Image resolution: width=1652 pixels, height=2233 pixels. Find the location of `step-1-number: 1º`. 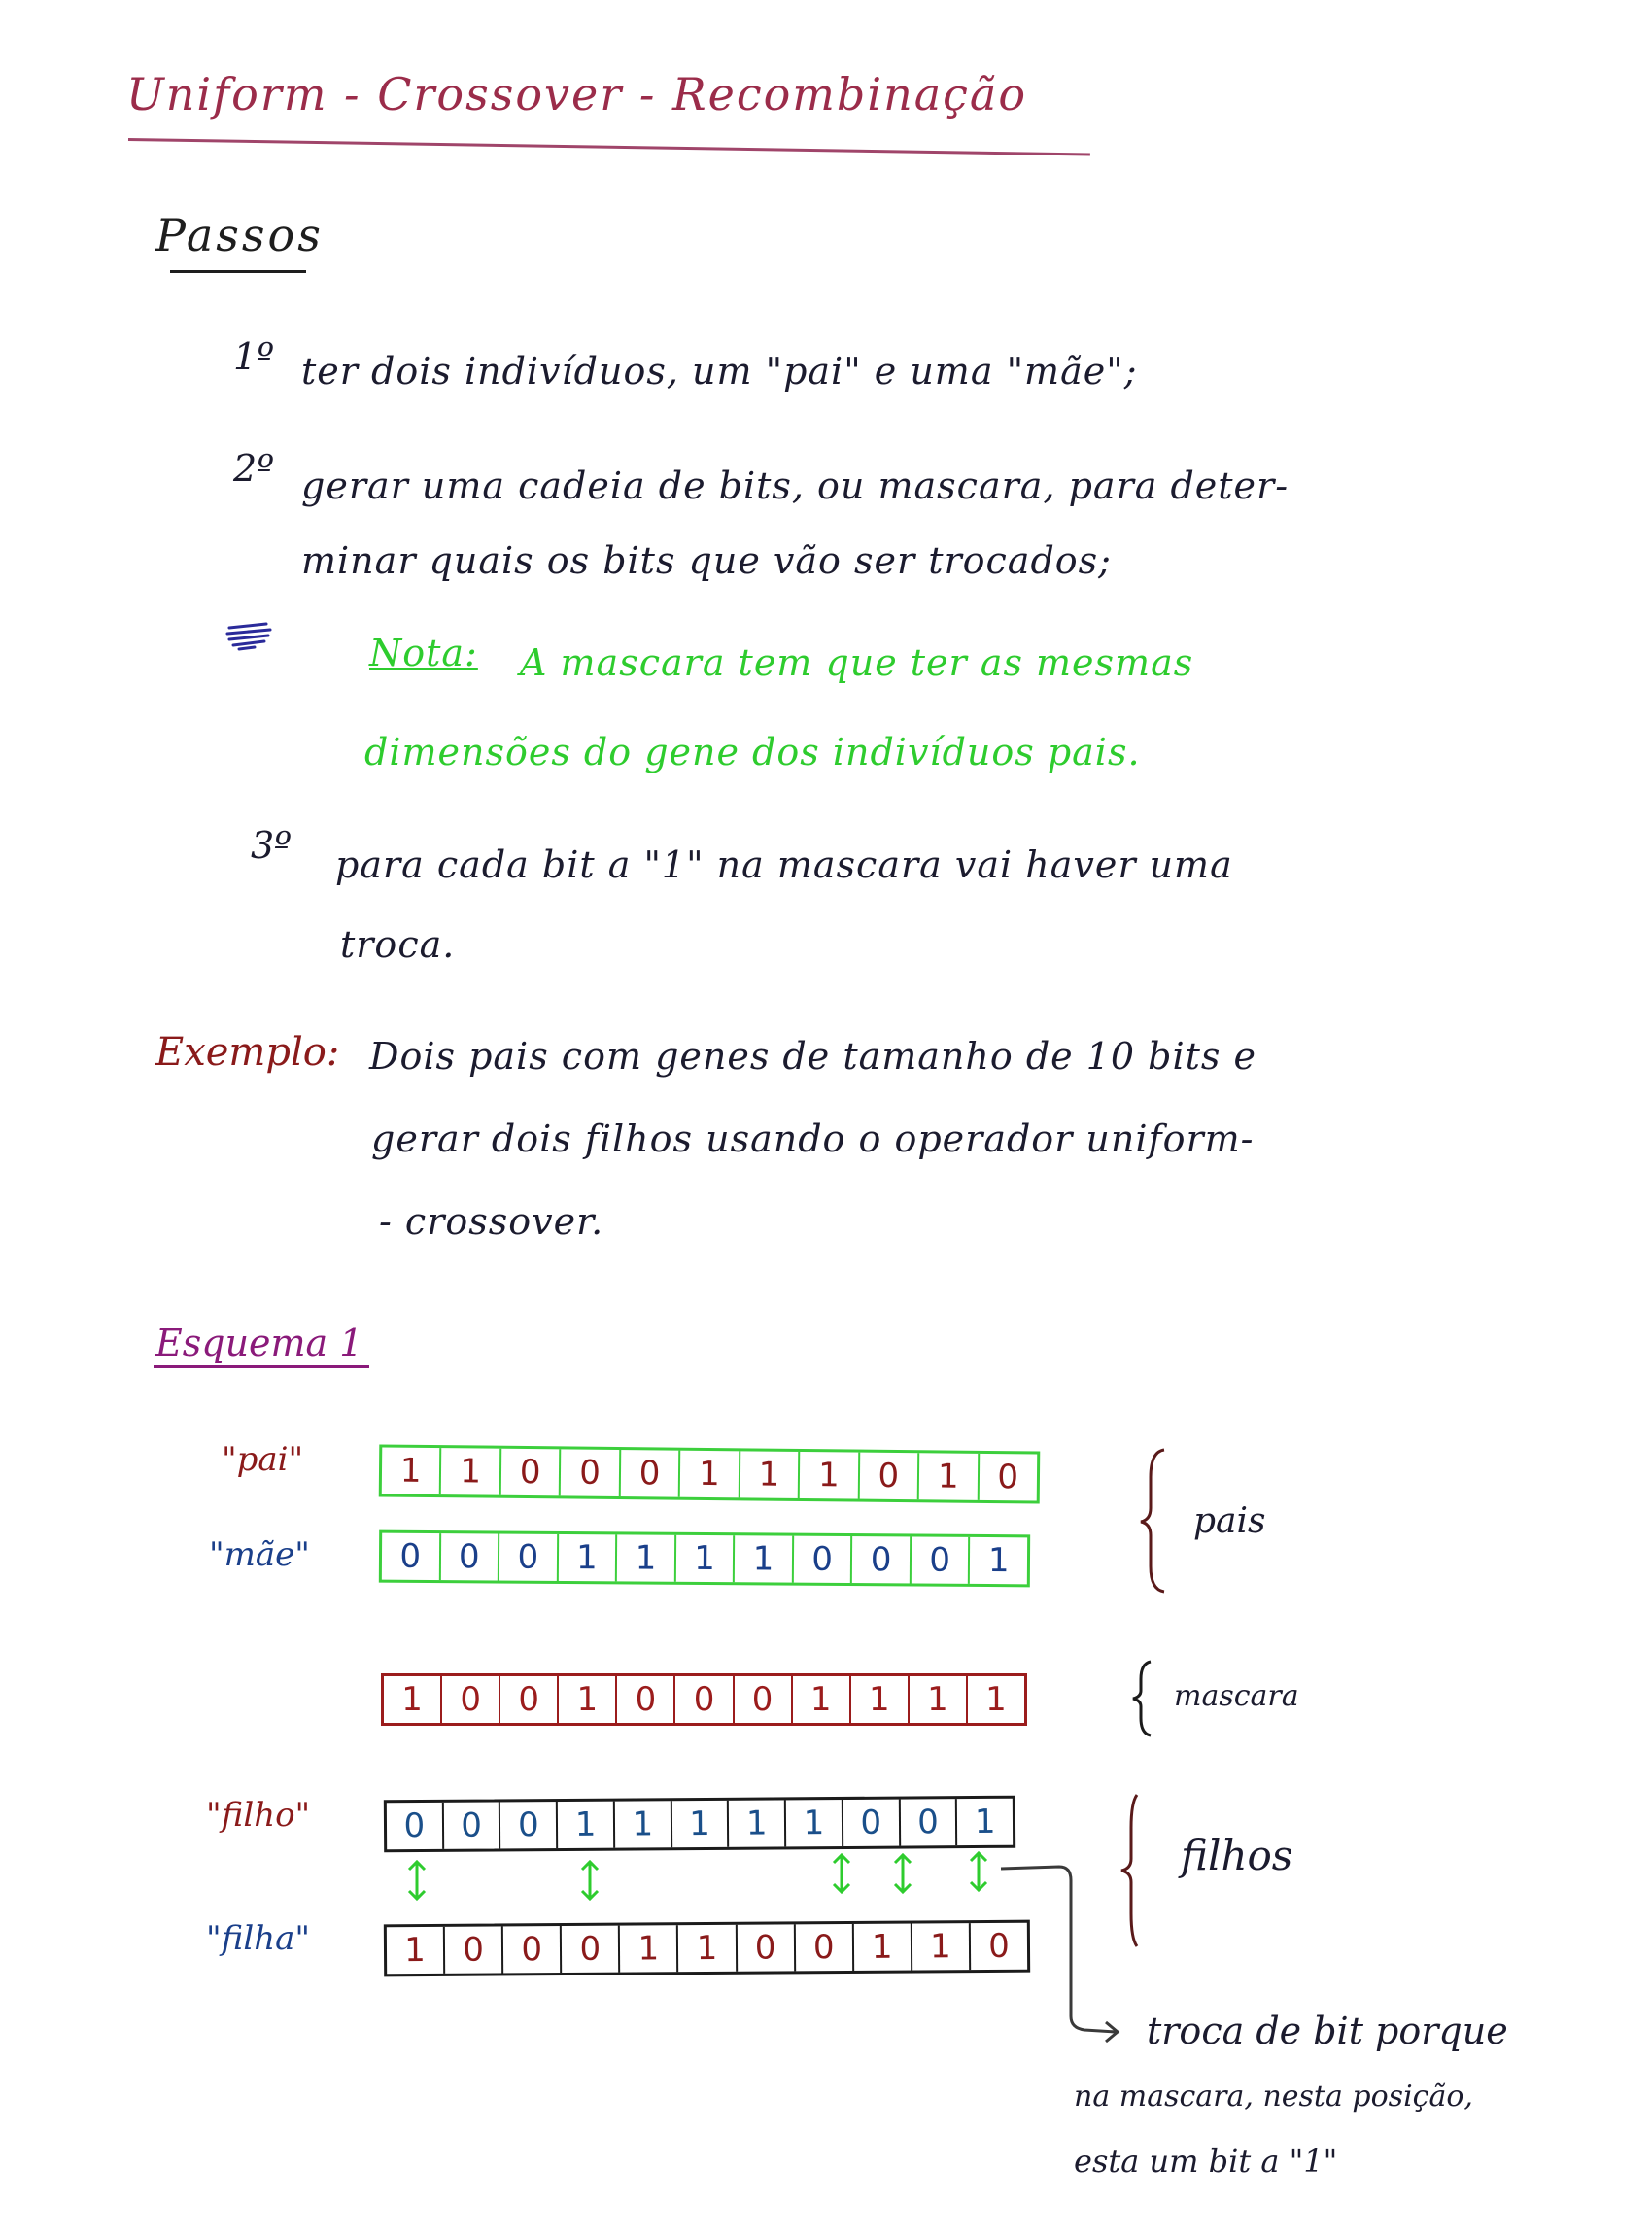

step-1-number: 1º is located at coordinates (254, 356).